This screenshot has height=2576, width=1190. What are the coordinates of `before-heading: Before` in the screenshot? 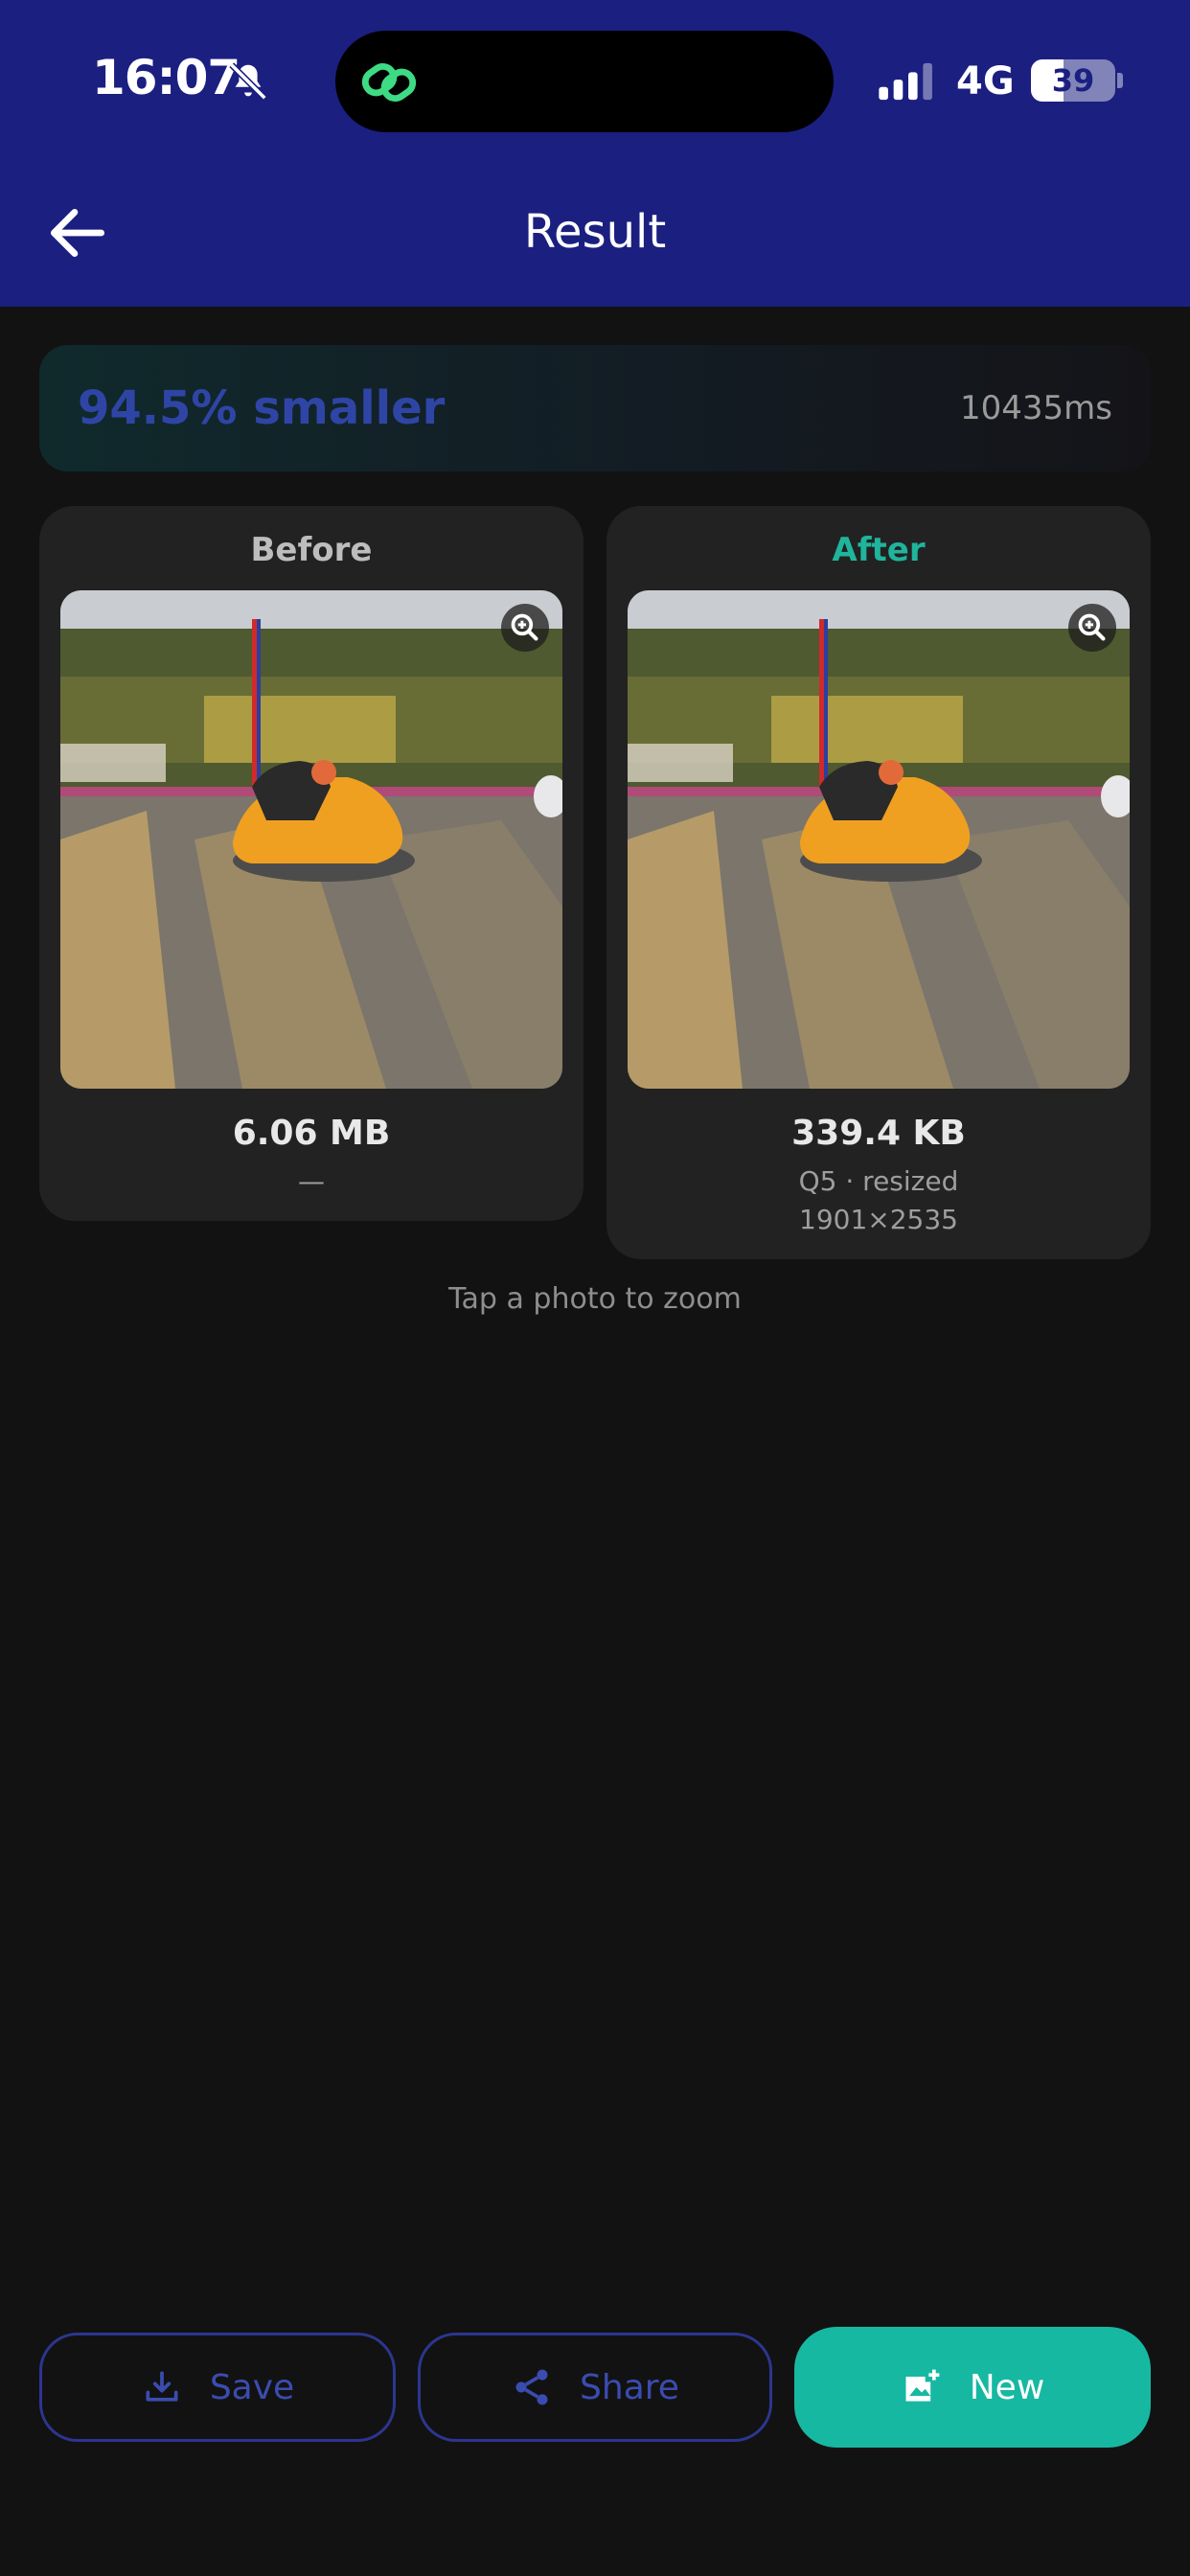 It's located at (311, 550).